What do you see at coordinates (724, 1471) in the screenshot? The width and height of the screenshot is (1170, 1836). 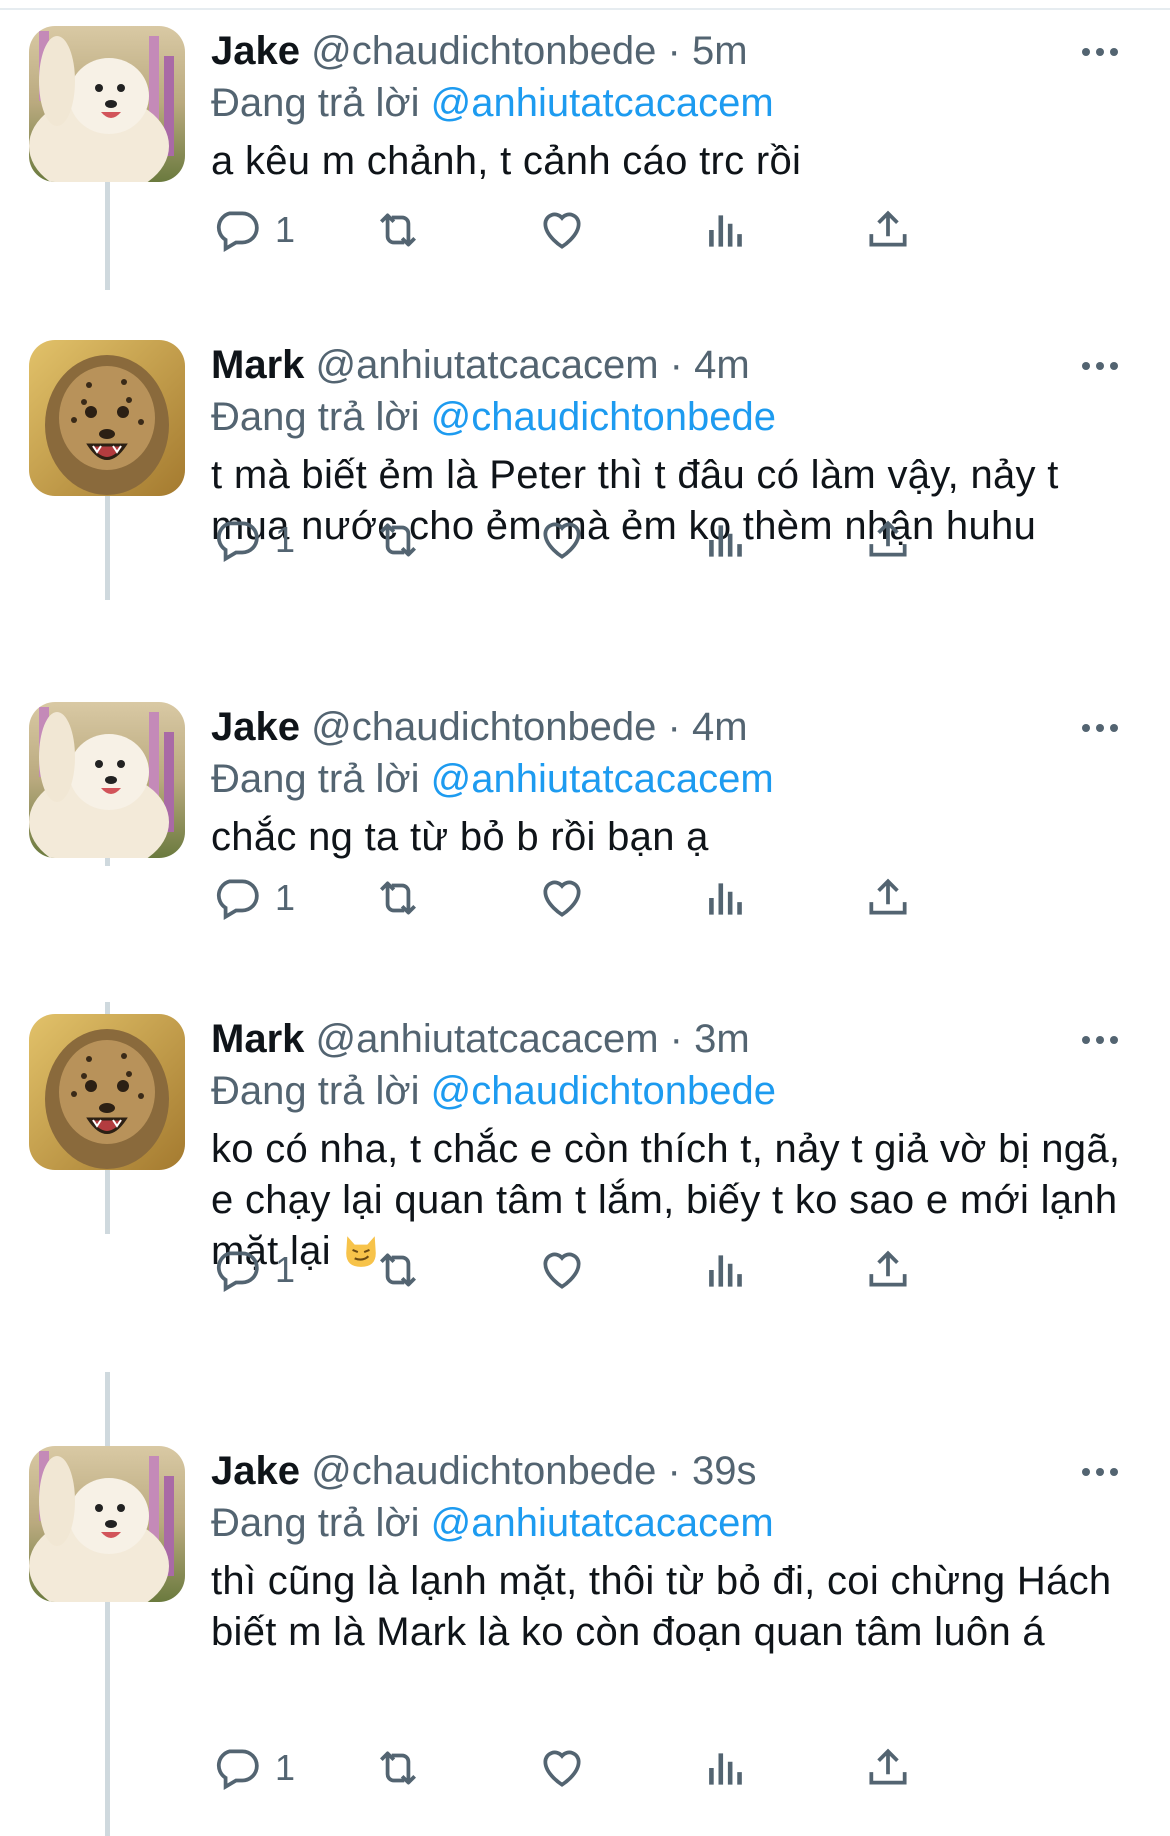 I see `timestamp: 39s` at bounding box center [724, 1471].